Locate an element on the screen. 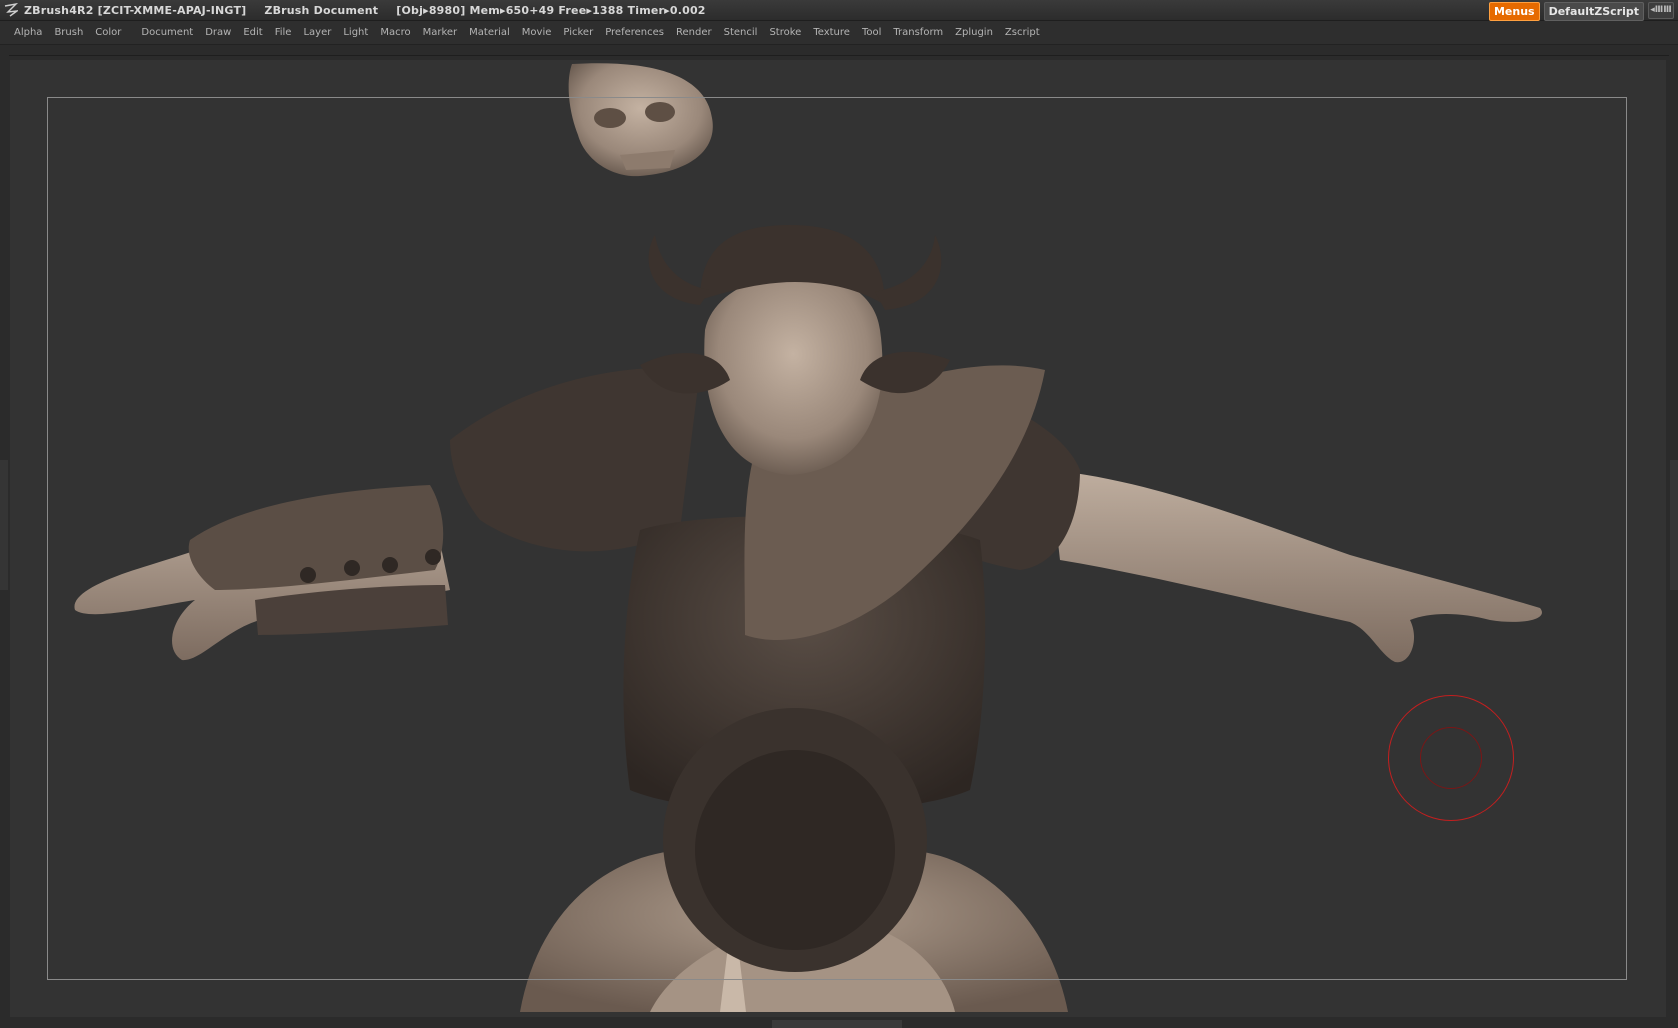 The width and height of the screenshot is (1678, 1028). left-tray-handle is located at coordinates (4, 525).